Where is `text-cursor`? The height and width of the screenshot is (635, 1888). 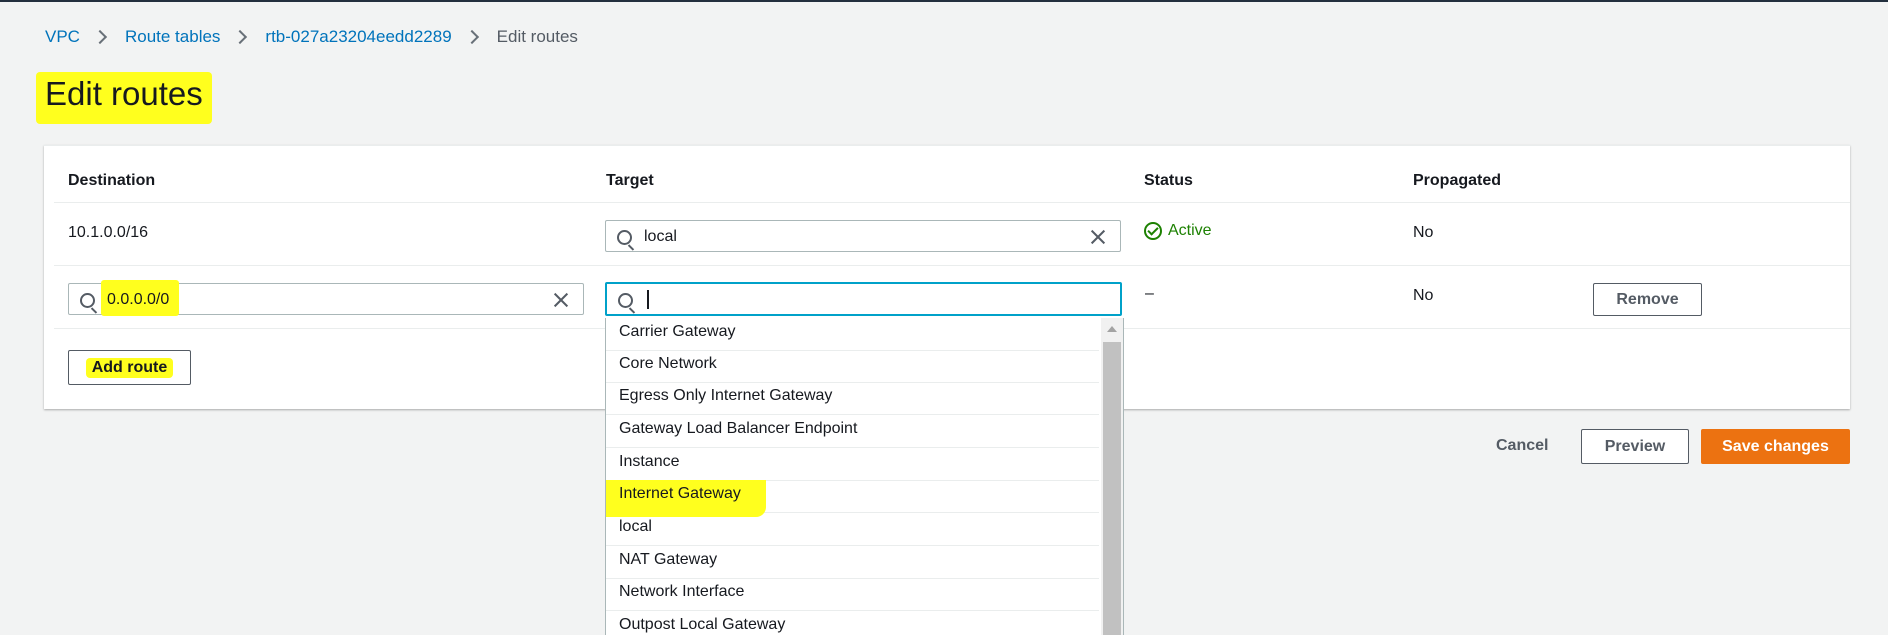
text-cursor is located at coordinates (648, 299).